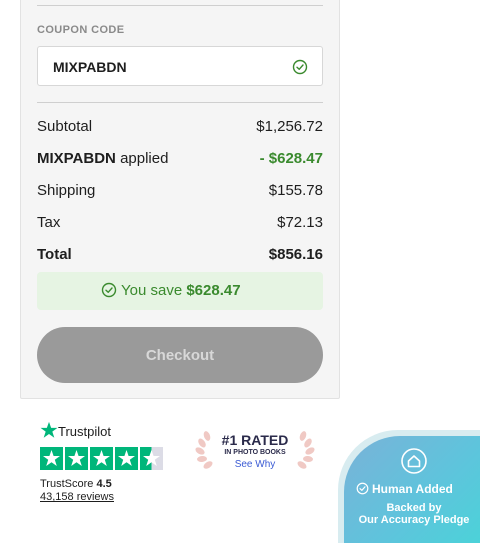  What do you see at coordinates (180, 355) in the screenshot?
I see `checkout-button: Checkout` at bounding box center [180, 355].